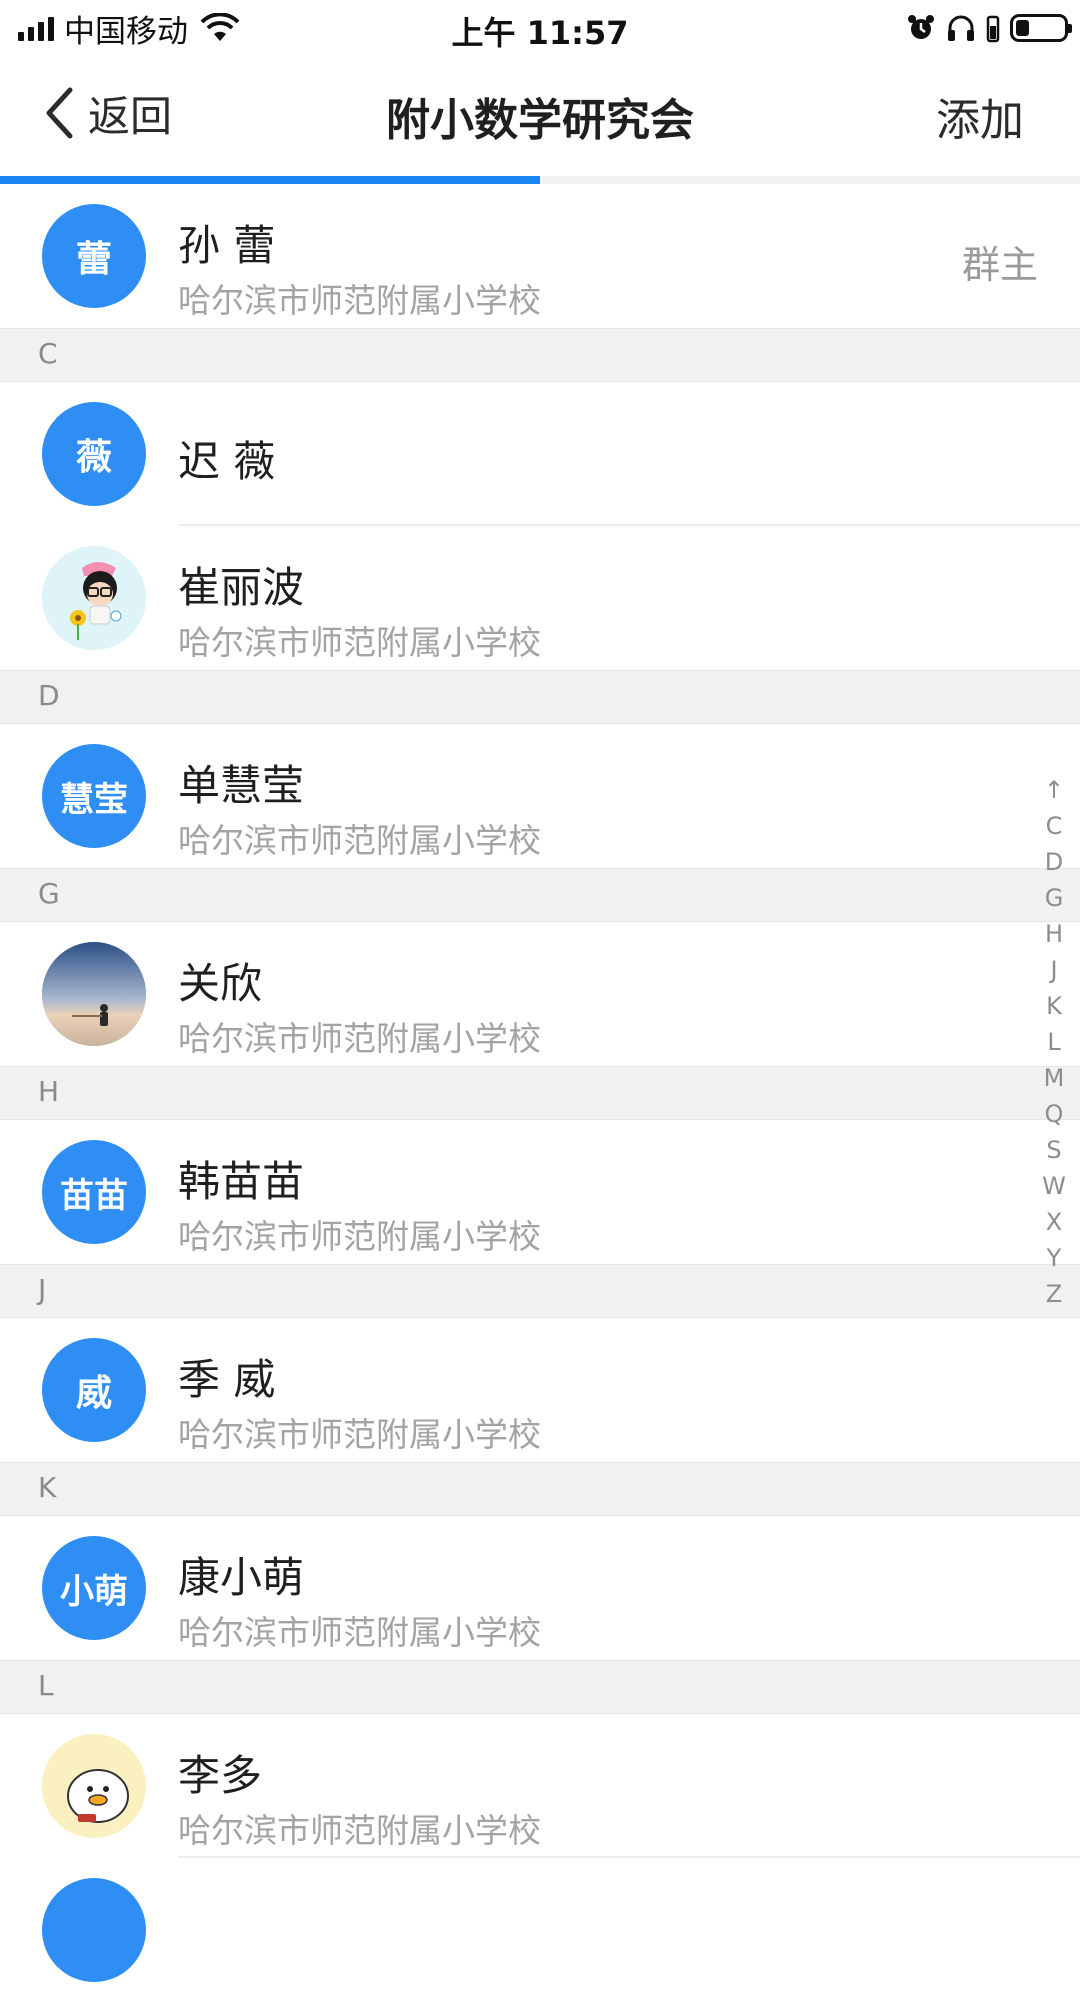 Image resolution: width=1080 pixels, height=2002 pixels. I want to click on cartoon-girl-avatar-image, so click(94, 598).